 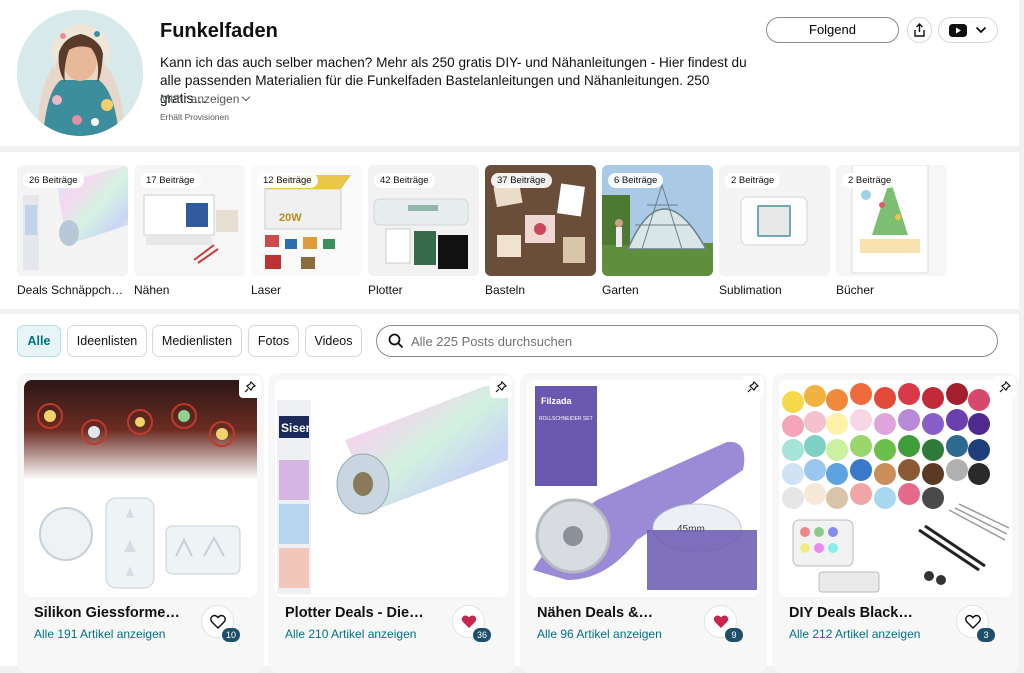 I want to click on like-count-badge: 36, so click(x=482, y=635).